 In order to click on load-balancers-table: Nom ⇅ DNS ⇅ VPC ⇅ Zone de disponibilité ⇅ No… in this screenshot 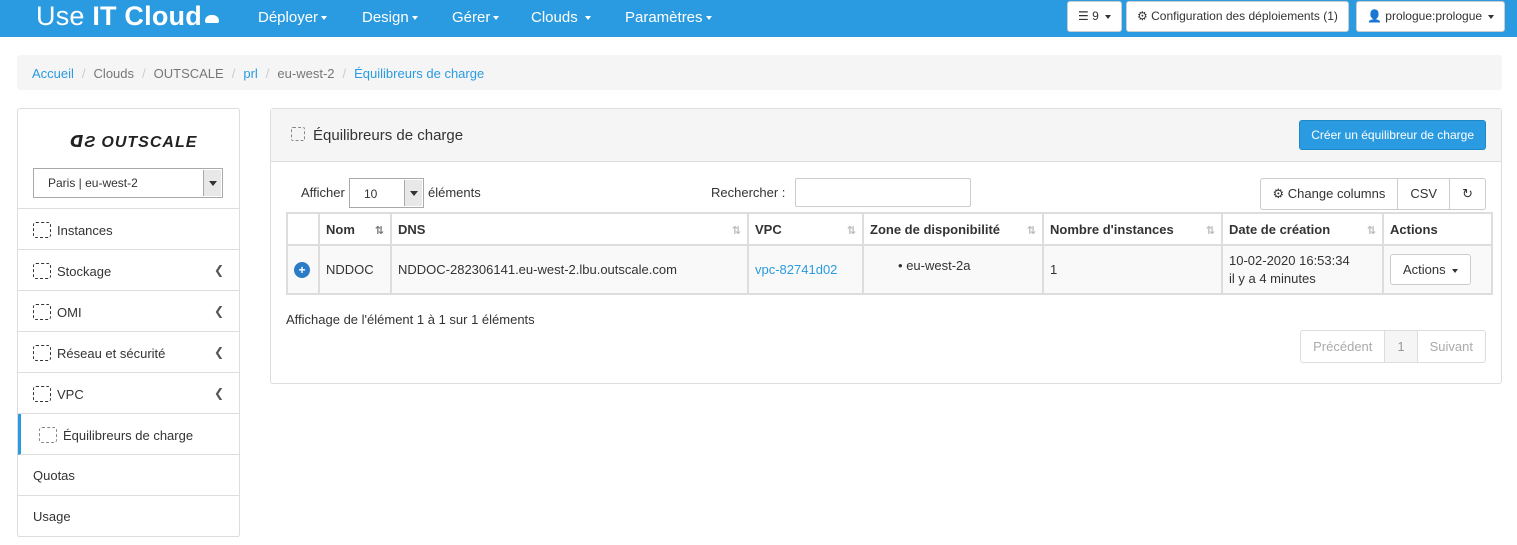, I will do `click(889, 253)`.